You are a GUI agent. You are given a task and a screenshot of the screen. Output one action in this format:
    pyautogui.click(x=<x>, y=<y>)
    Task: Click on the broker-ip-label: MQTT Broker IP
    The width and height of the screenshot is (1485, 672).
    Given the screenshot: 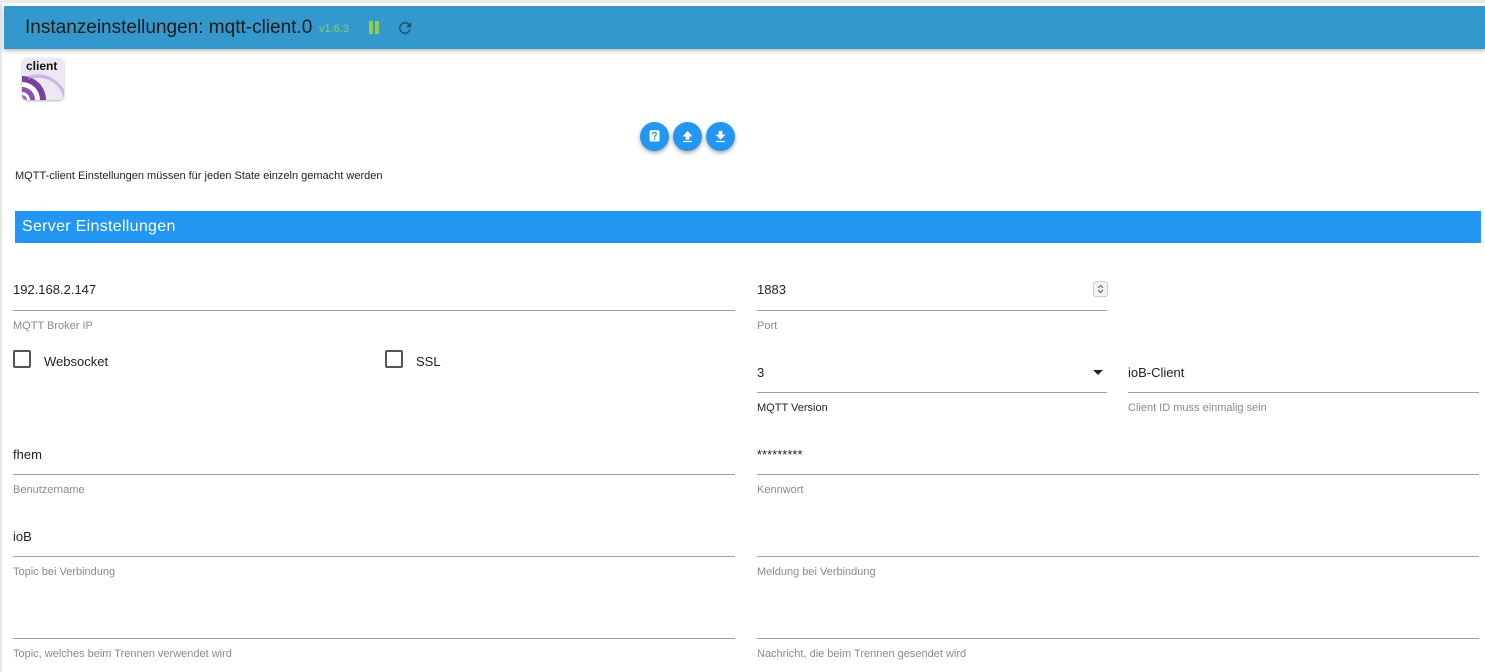 What is the action you would take?
    pyautogui.click(x=53, y=326)
    